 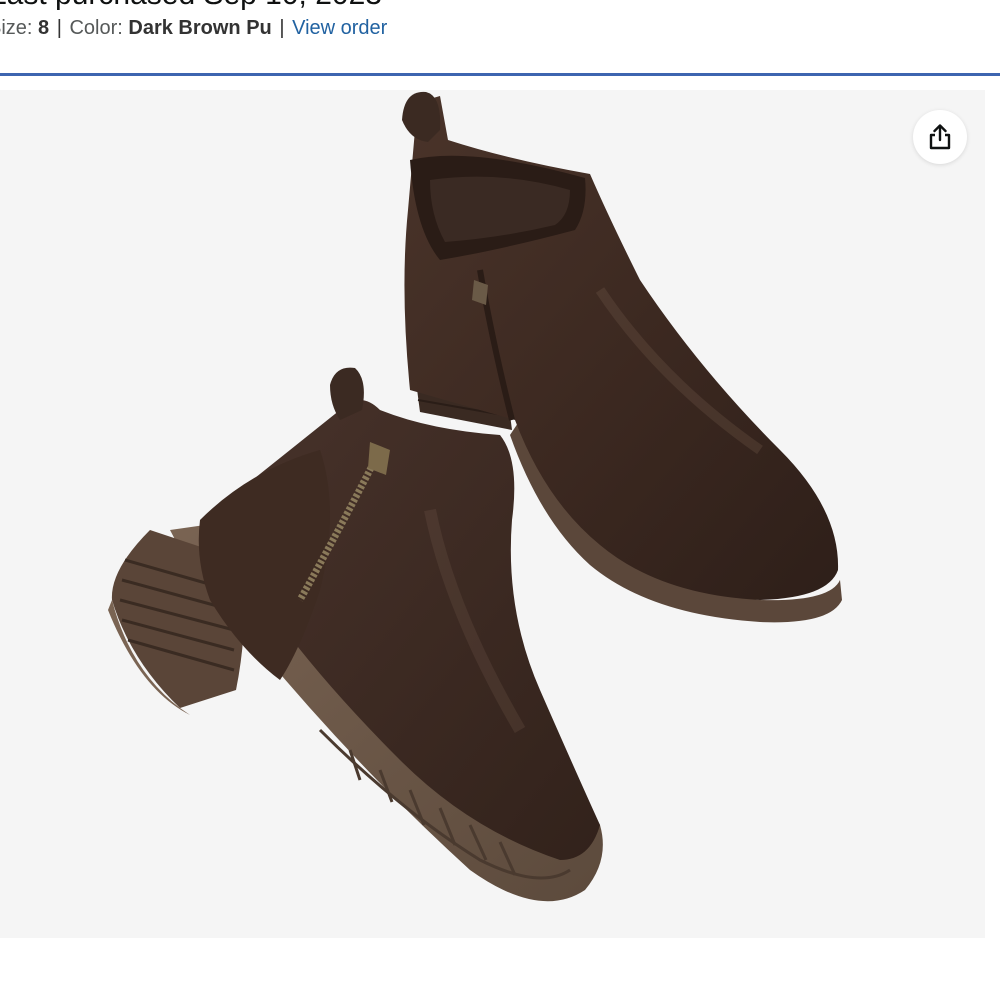 What do you see at coordinates (500, 74) in the screenshot?
I see `section-divider` at bounding box center [500, 74].